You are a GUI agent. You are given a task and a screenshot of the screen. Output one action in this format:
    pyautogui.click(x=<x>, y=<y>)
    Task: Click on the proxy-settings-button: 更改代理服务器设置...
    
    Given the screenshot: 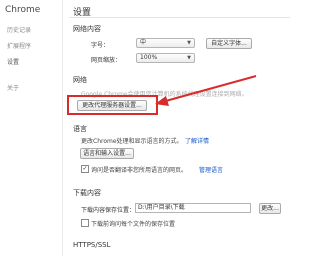 What is the action you would take?
    pyautogui.click(x=112, y=105)
    